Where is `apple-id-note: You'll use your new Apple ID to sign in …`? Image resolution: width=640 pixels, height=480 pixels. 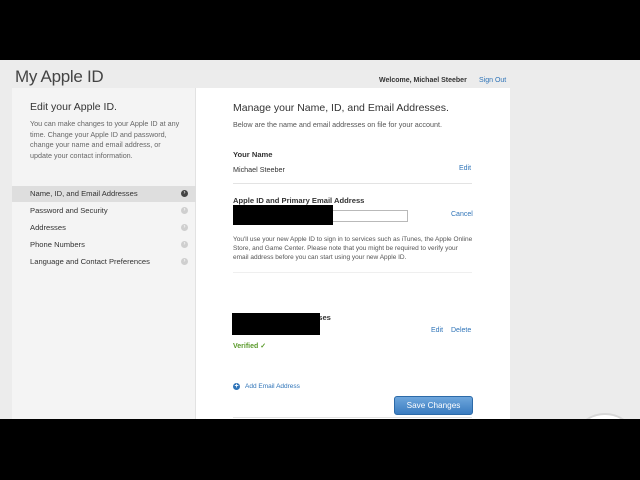
apple-id-note: You'll use your new Apple ID to sign in … is located at coordinates (353, 248).